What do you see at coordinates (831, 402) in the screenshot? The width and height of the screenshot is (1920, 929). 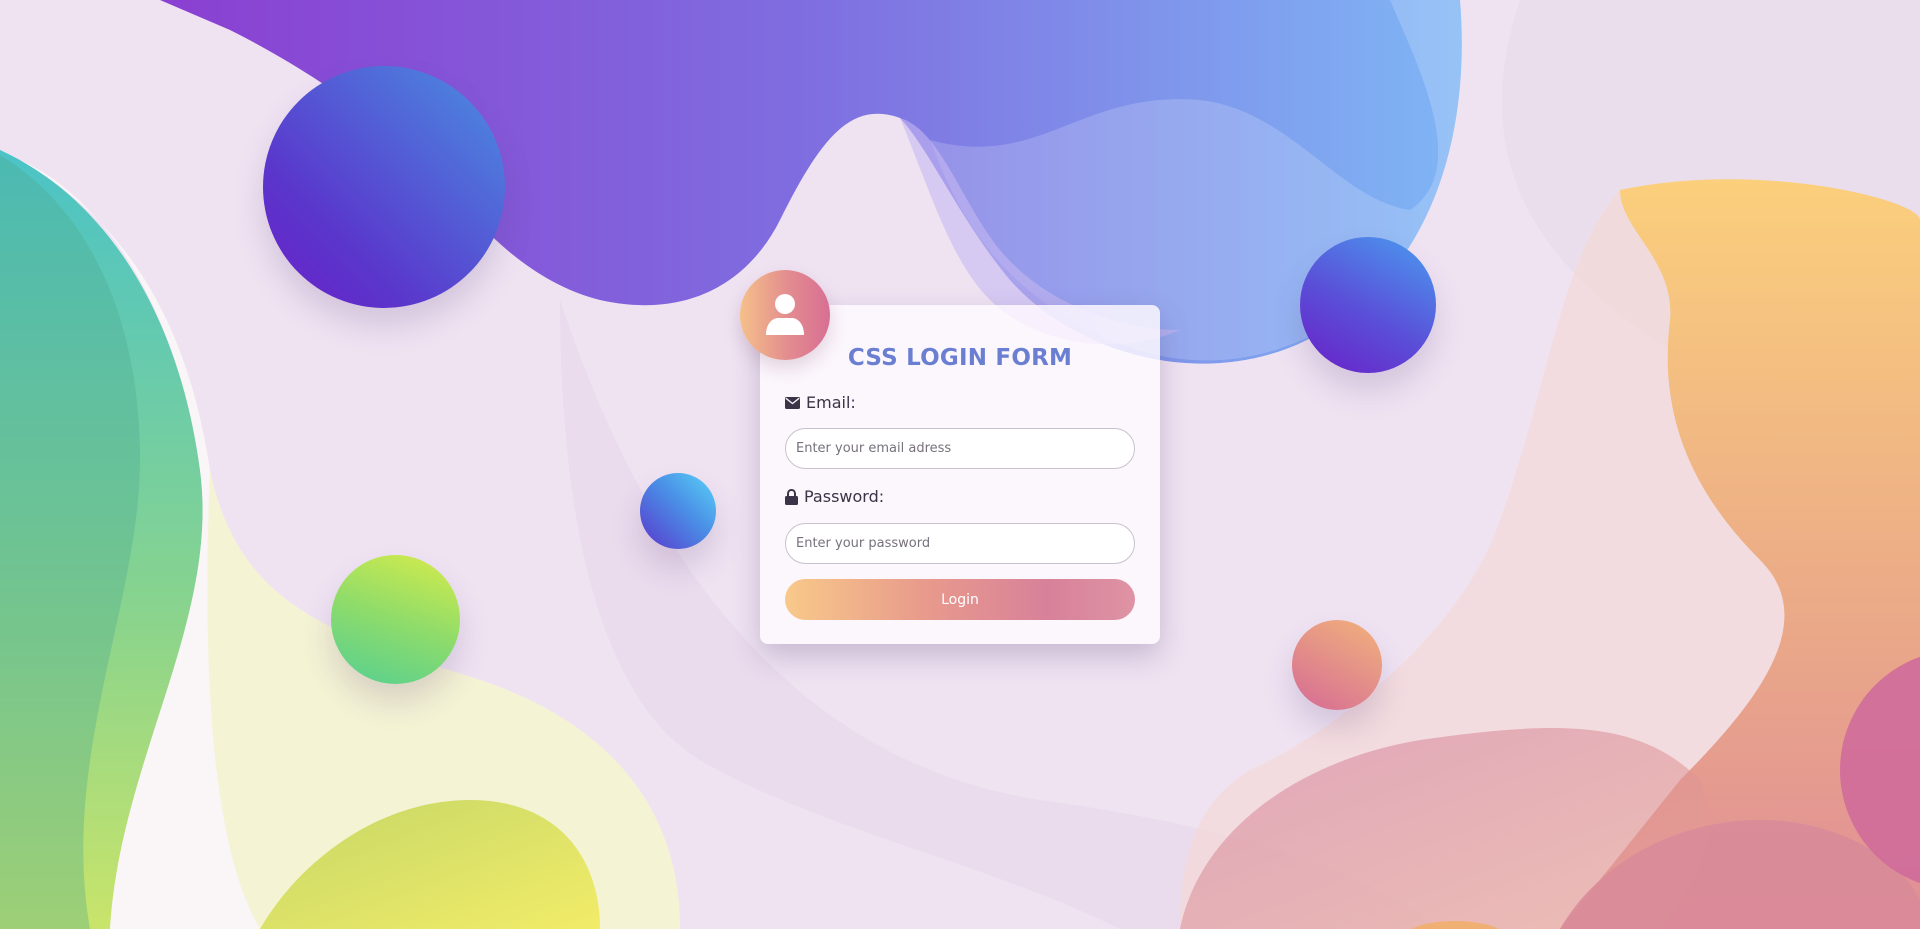 I see `email-label: Email:` at bounding box center [831, 402].